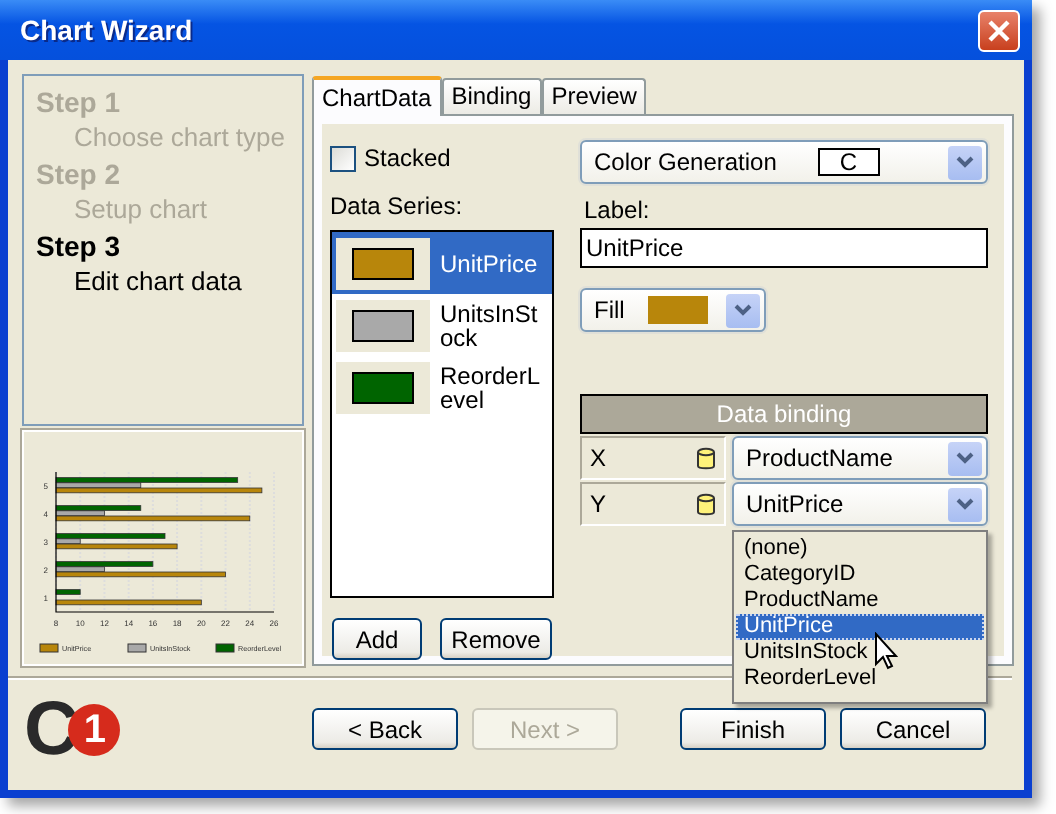  Describe the element at coordinates (106, 30) in the screenshot. I see `window-title: Chart Wizard` at that location.